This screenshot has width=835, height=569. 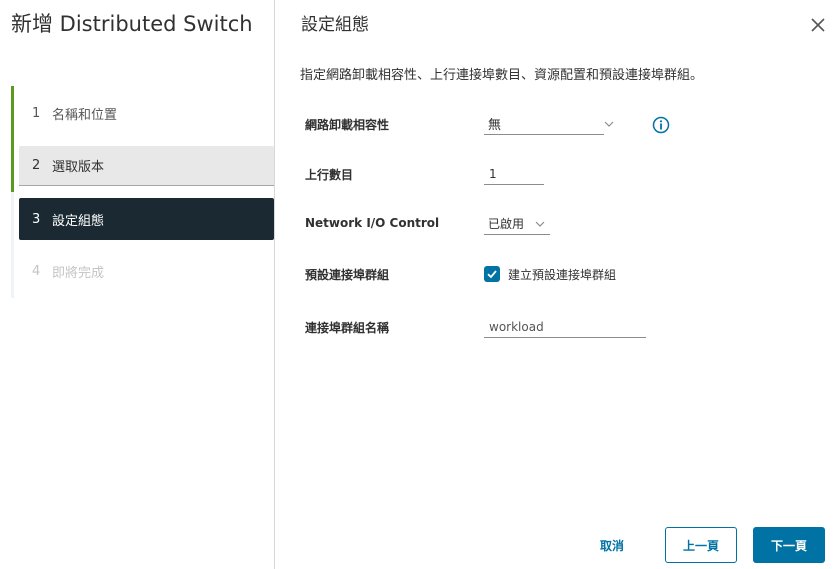 I want to click on create-default-portgroup-checkbox, so click(x=492, y=274).